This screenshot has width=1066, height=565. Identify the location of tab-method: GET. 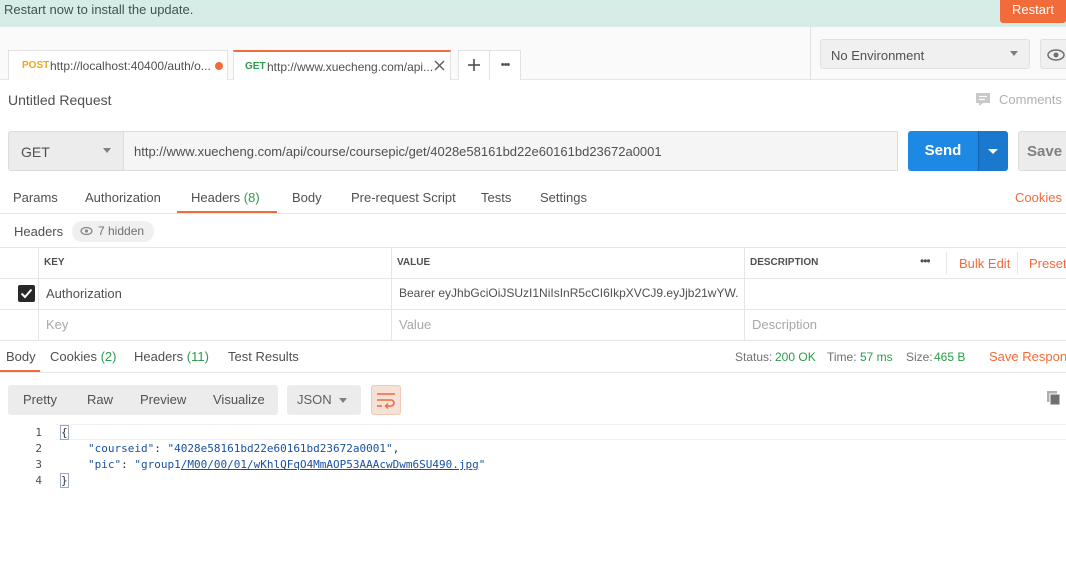
(255, 66).